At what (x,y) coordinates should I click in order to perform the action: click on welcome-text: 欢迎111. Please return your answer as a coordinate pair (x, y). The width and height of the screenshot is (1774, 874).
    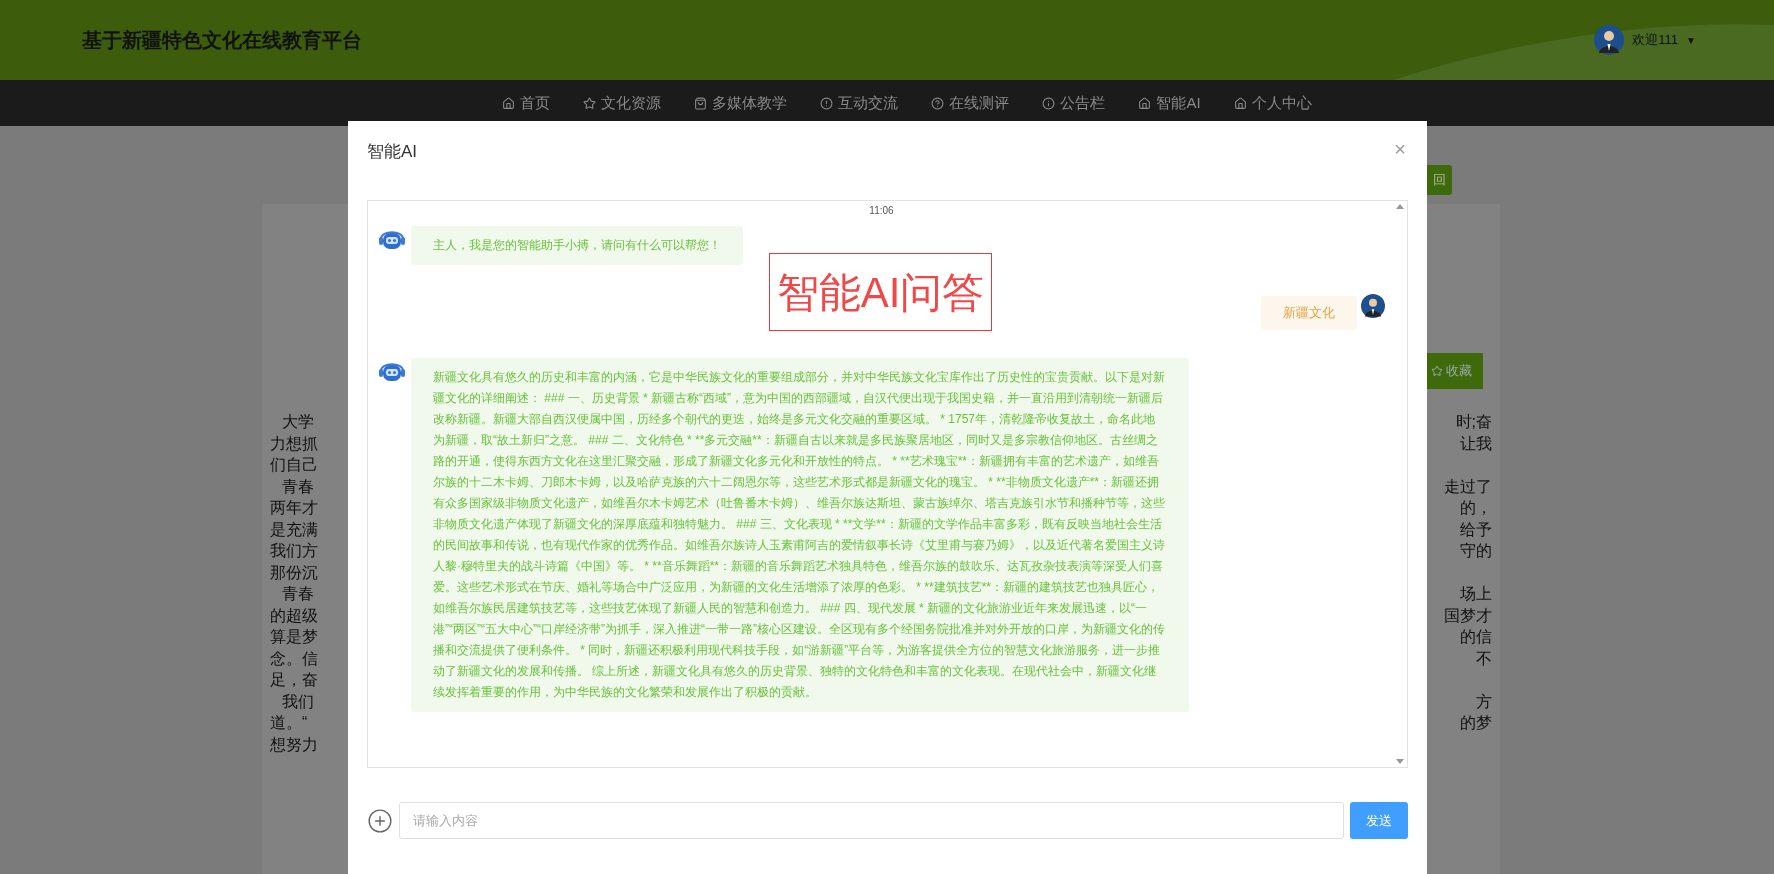
    Looking at the image, I should click on (1655, 40).